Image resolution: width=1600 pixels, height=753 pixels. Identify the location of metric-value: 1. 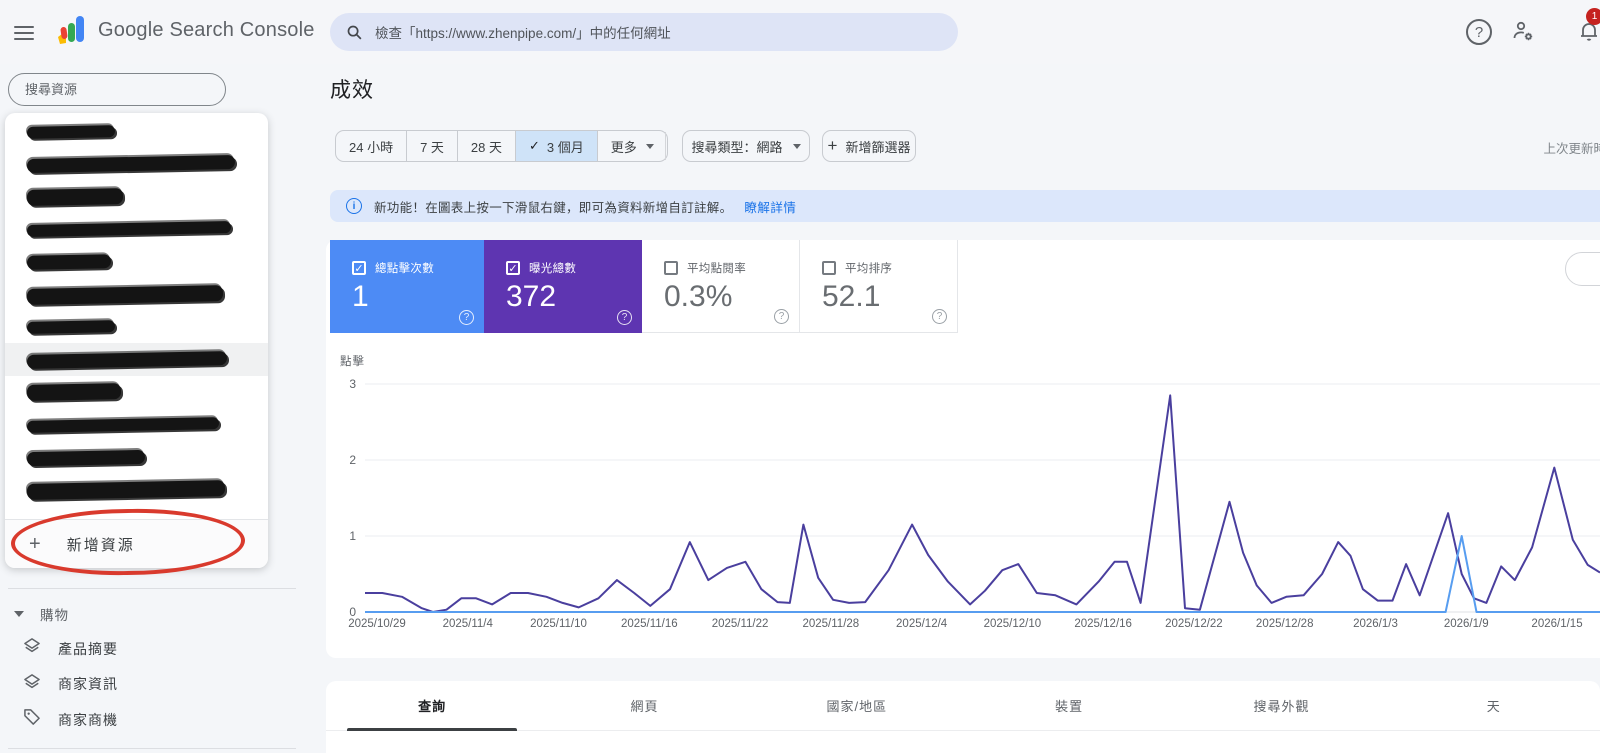
(360, 296).